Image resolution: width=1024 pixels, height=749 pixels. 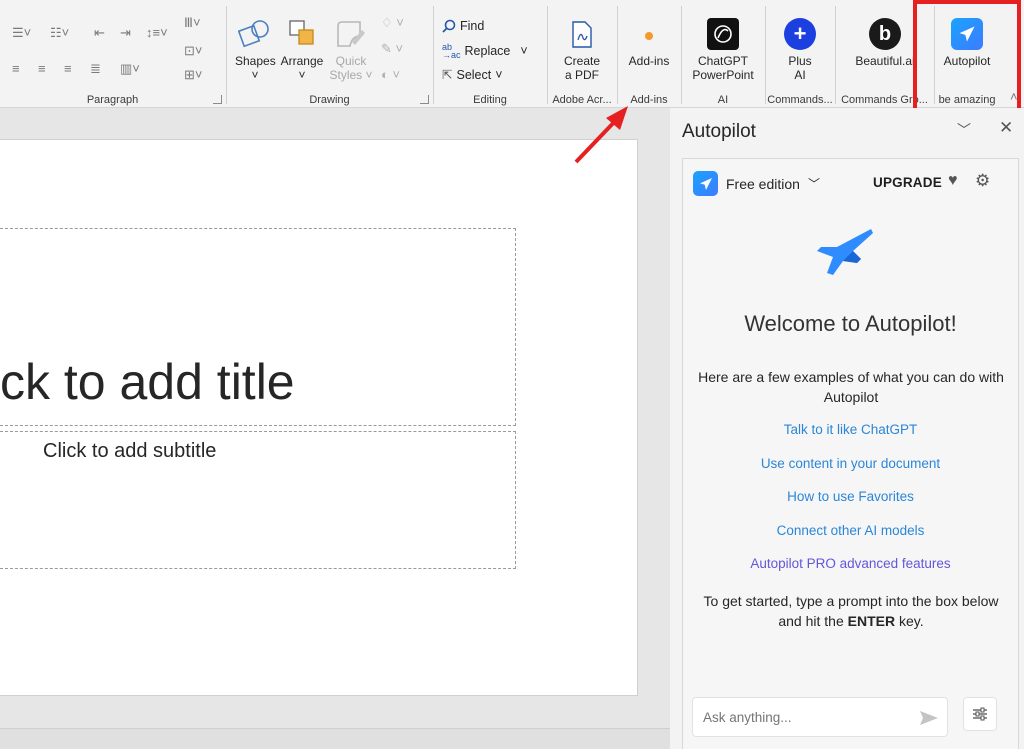 I want to click on link-talk-chatgpt: Talk to it like ChatGPT, so click(x=850, y=429).